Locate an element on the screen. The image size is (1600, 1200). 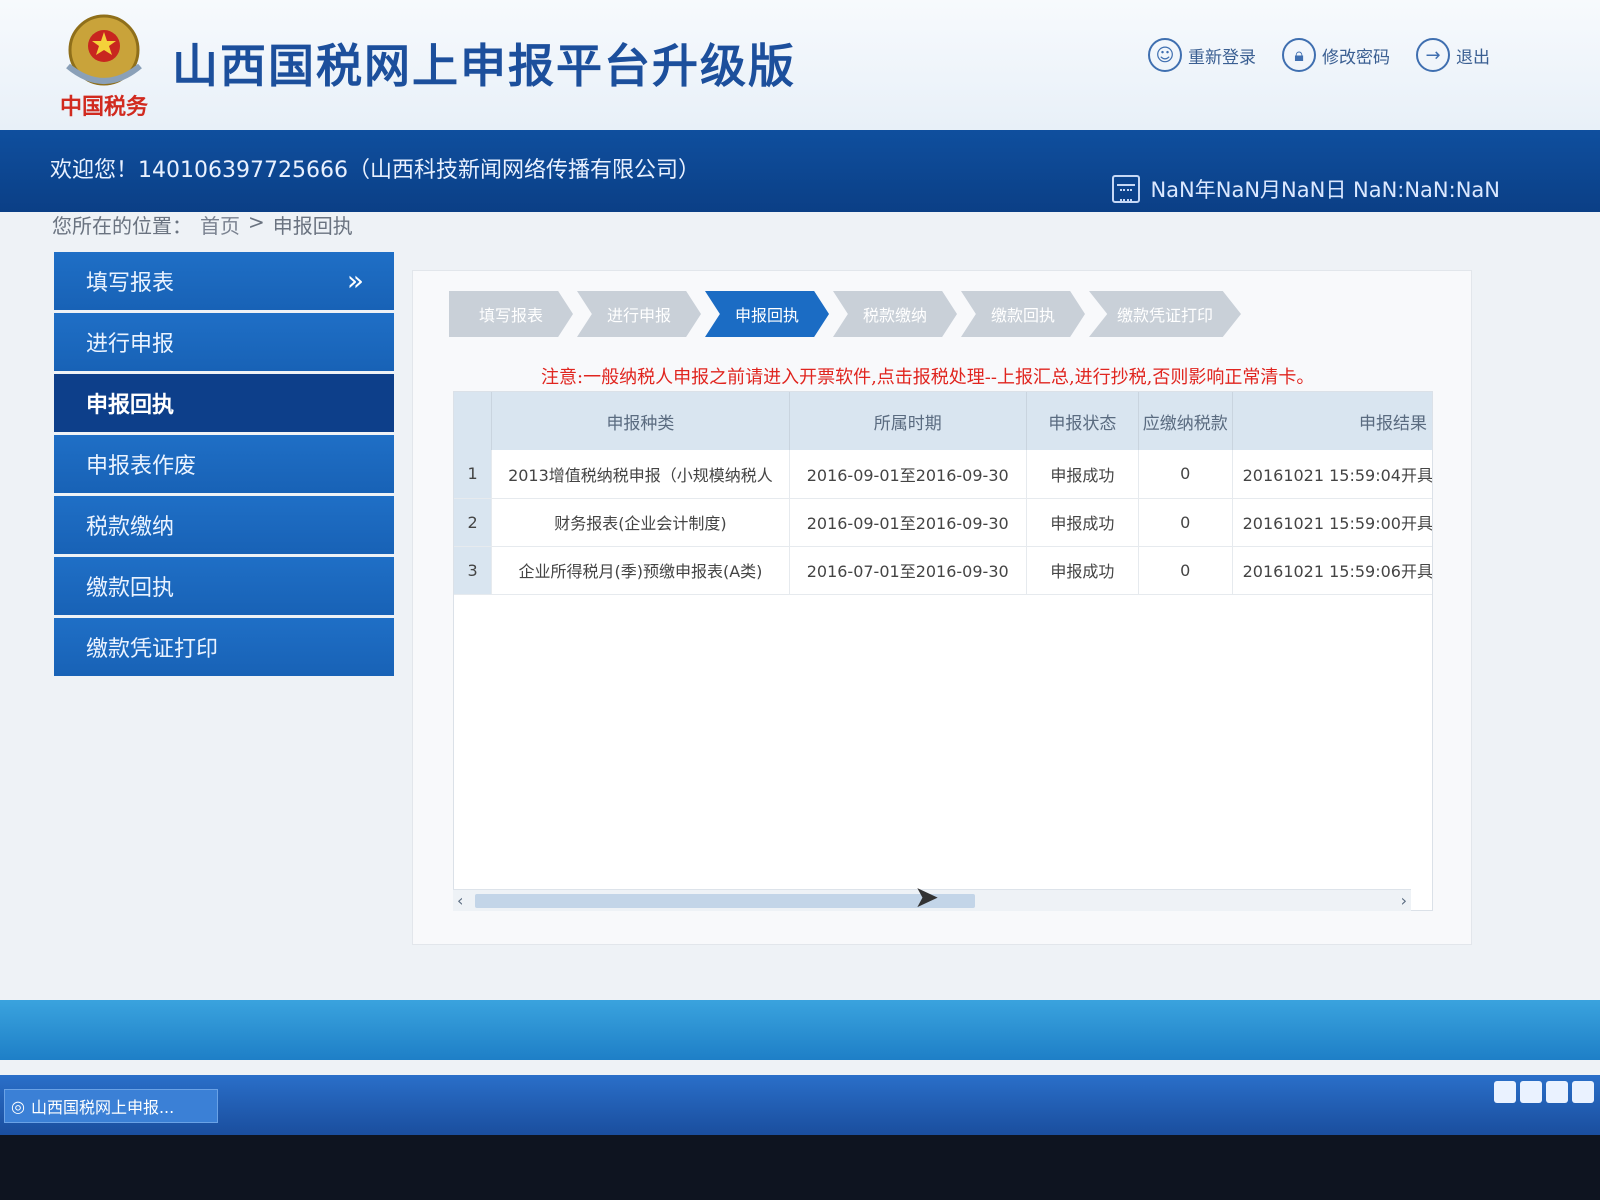
lock-icon: 🔒︎ is located at coordinates (1299, 55).